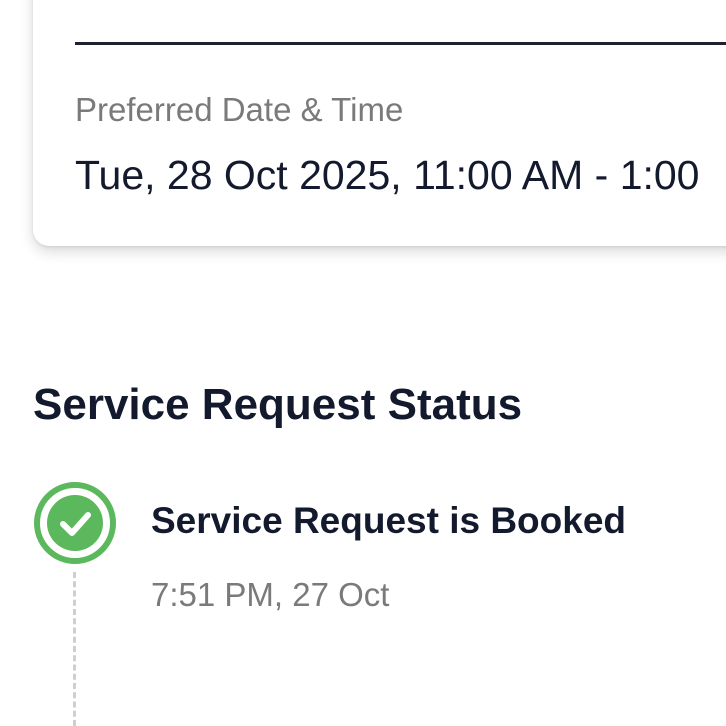 This screenshot has width=726, height=726. What do you see at coordinates (278, 404) in the screenshot?
I see `section-title: Service Request Status` at bounding box center [278, 404].